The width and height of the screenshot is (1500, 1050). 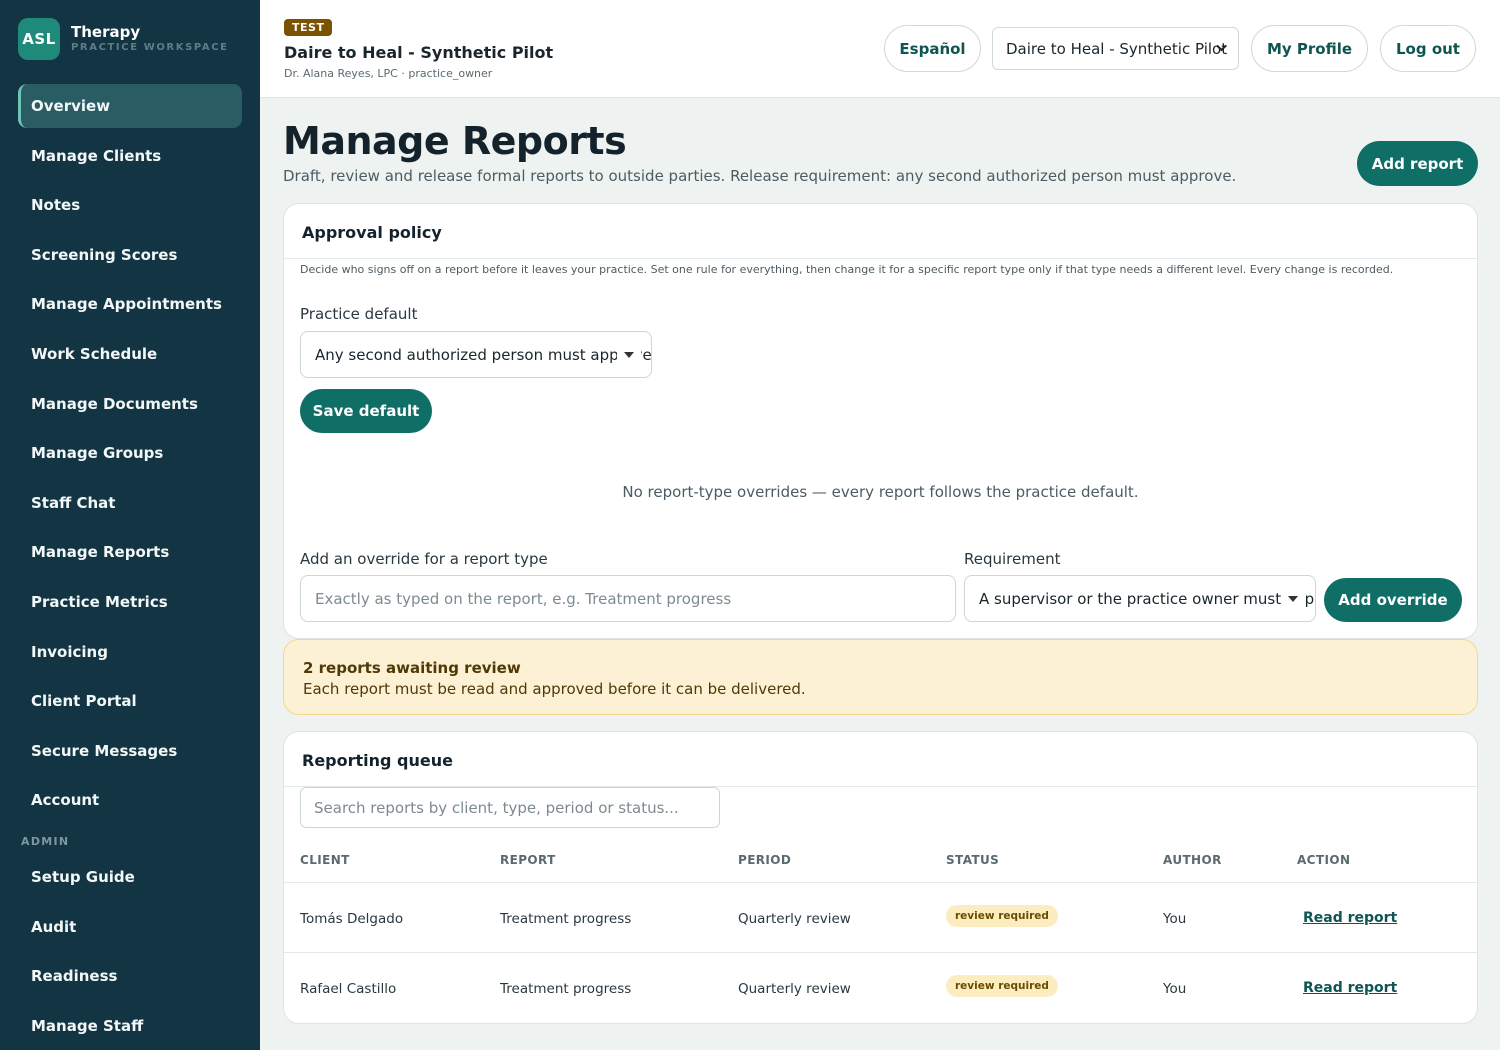 I want to click on practice-default-label: Practice default, so click(x=359, y=314).